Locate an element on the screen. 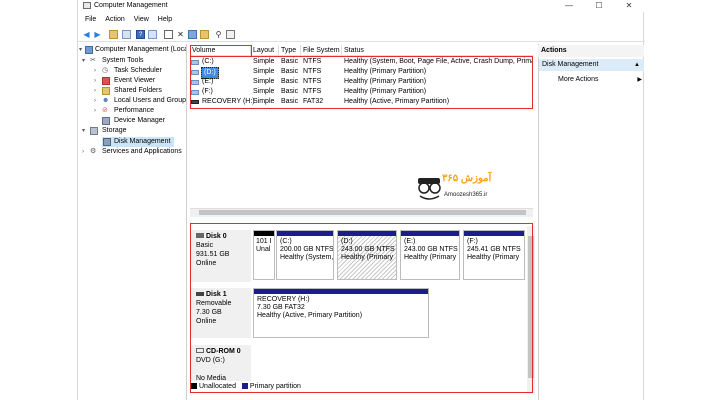  tree-item-performance: › ⊘ Performance is located at coordinates (140, 111).